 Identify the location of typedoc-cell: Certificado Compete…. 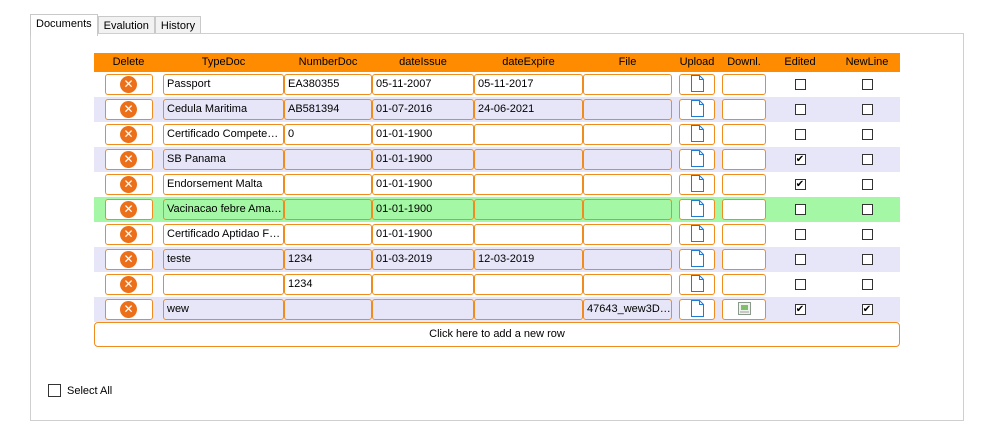
(223, 134).